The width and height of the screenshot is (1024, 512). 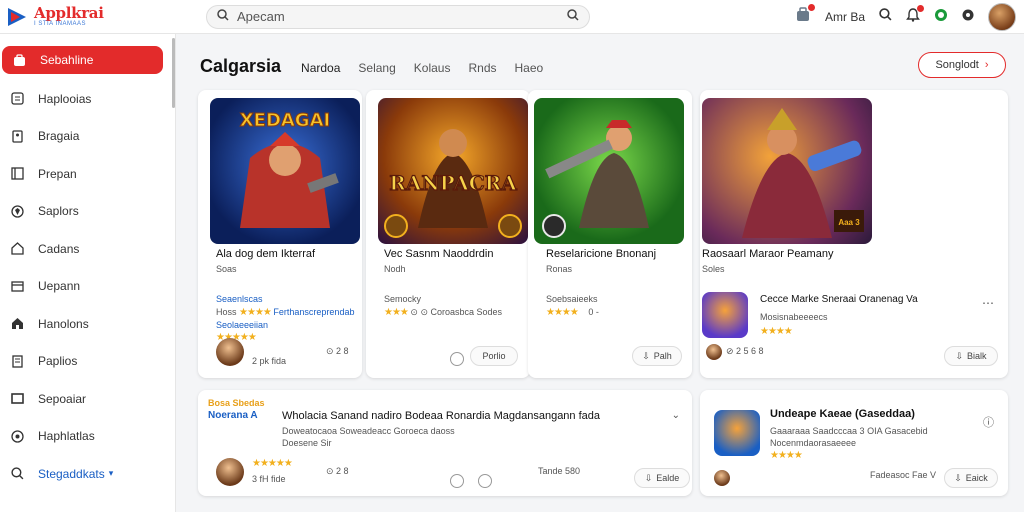 What do you see at coordinates (87, 474) in the screenshot?
I see `sidebar-item-11: Stegaddkats ▾` at bounding box center [87, 474].